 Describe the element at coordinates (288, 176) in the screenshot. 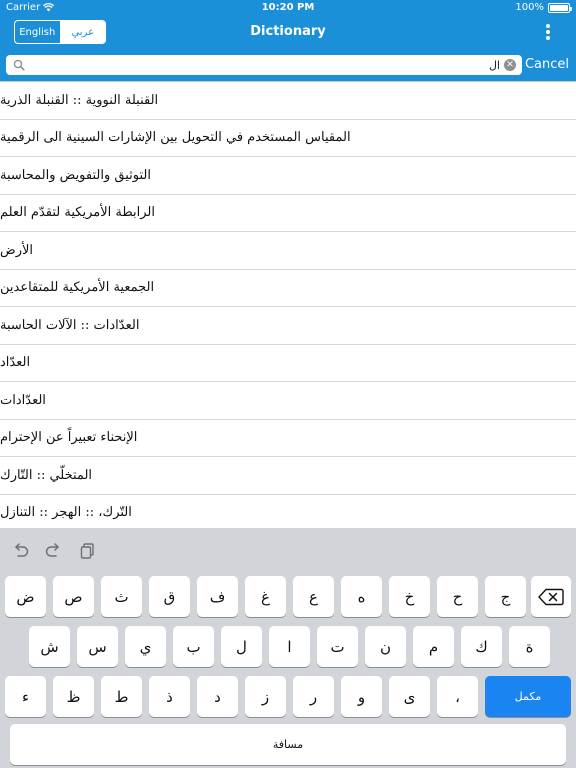

I see `list-item: التوثيق والتفويض والمحاسبة` at that location.